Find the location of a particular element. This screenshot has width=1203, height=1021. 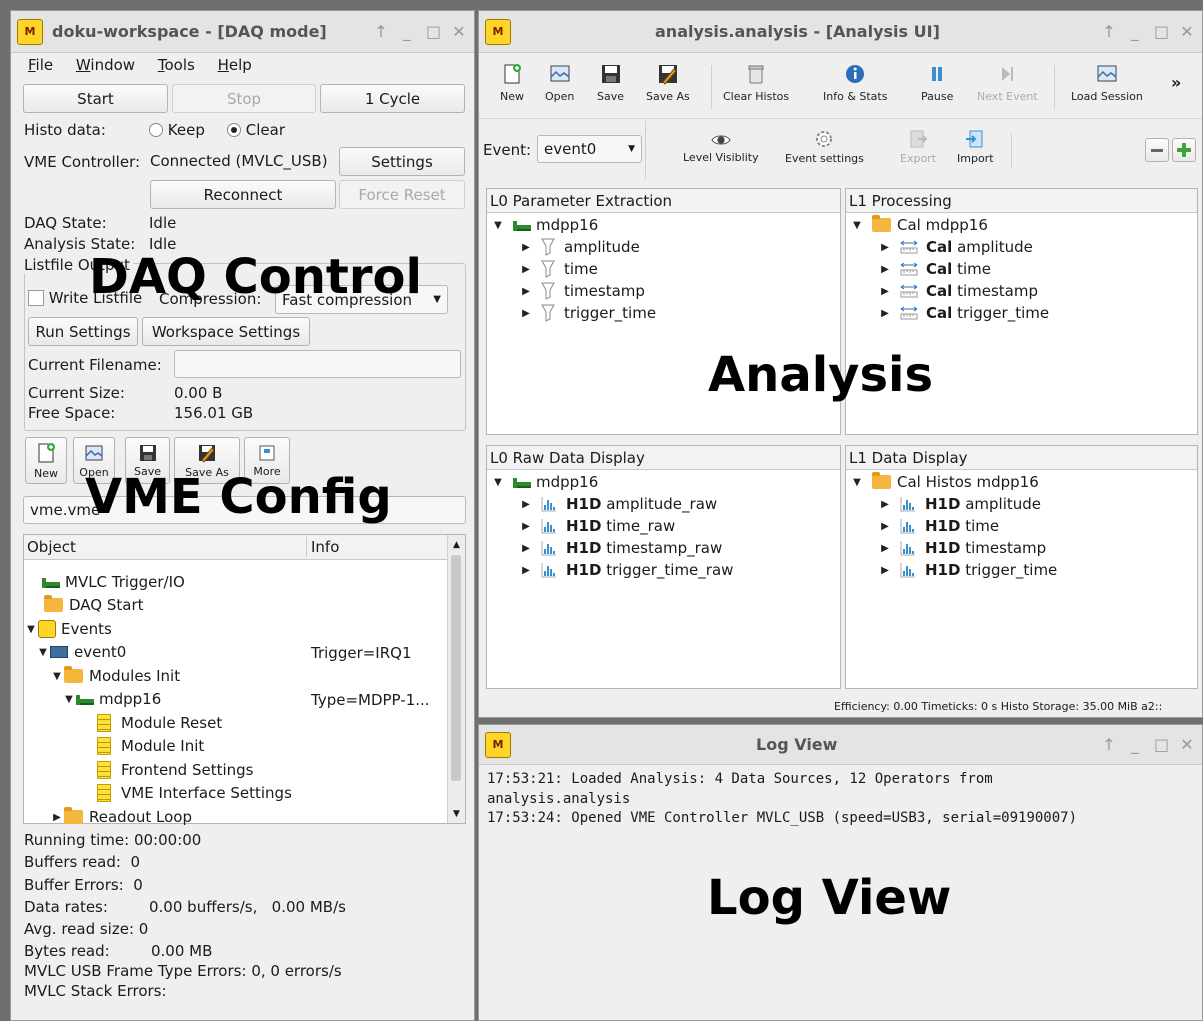

tree-header-object: Object is located at coordinates (51, 547).